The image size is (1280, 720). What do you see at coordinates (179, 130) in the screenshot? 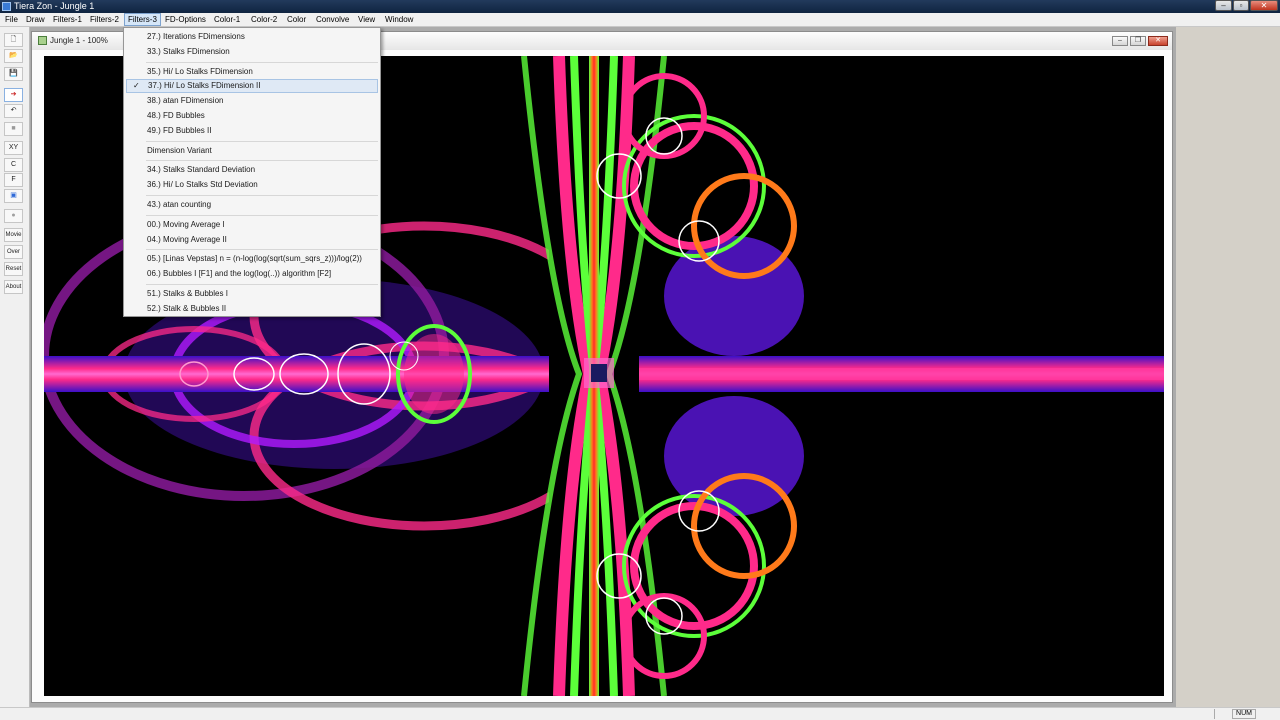
I see `menu-item-label: 49.) FD Bubbles II` at bounding box center [179, 130].